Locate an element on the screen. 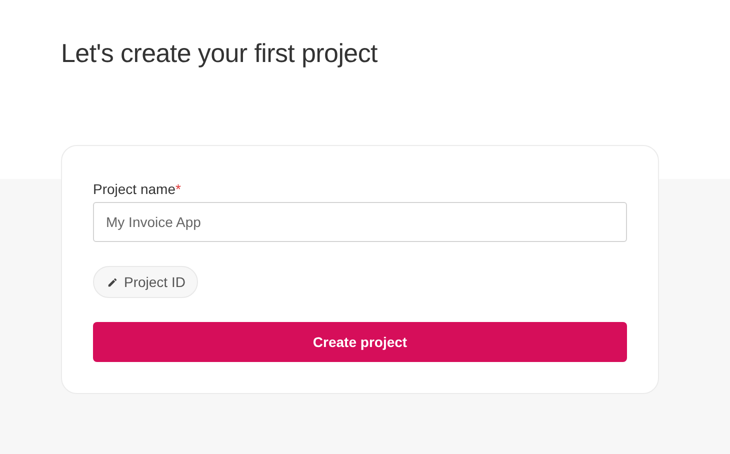  create-project-button: Create project is located at coordinates (360, 342).